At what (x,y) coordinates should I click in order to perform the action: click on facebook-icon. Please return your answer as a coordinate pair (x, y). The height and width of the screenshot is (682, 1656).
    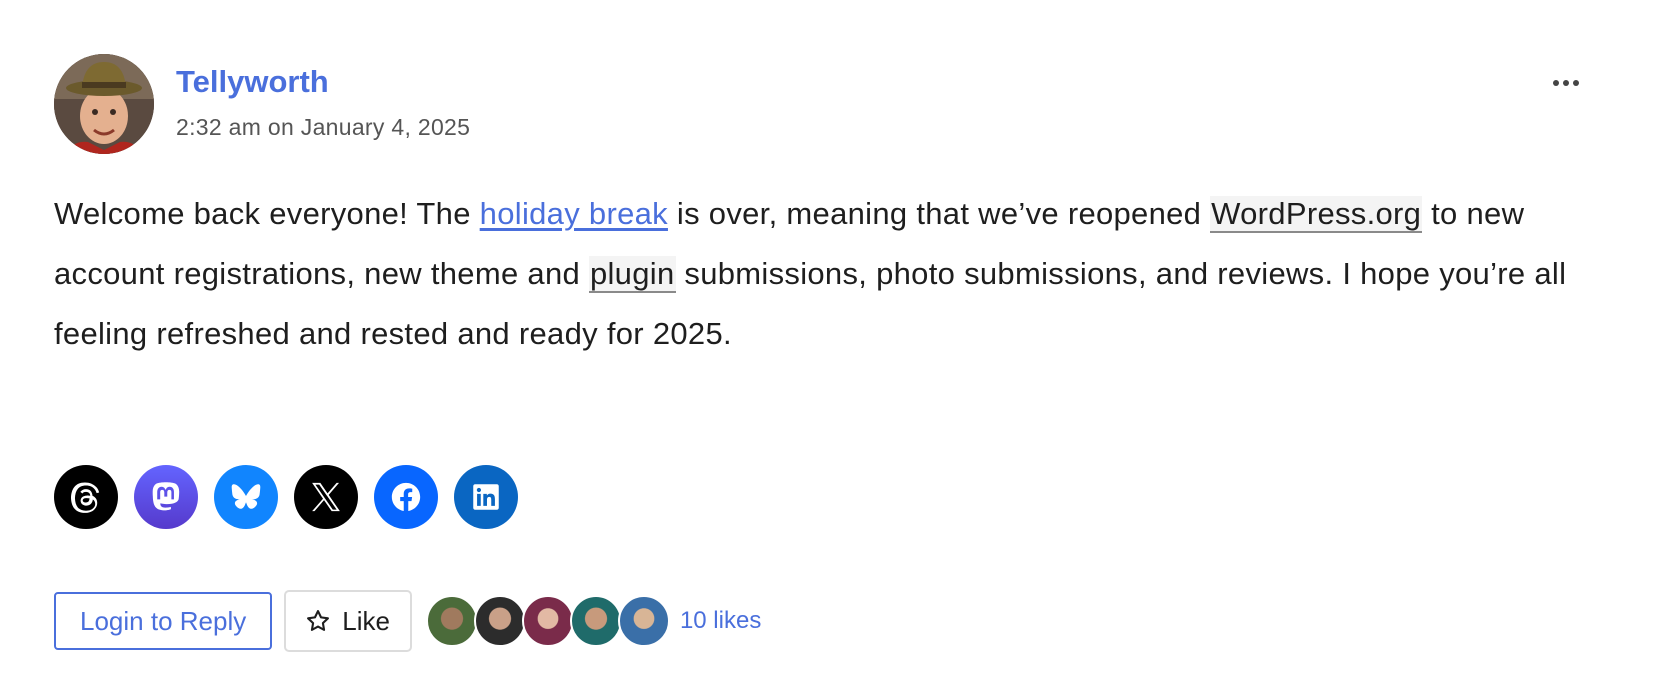
    Looking at the image, I should click on (406, 497).